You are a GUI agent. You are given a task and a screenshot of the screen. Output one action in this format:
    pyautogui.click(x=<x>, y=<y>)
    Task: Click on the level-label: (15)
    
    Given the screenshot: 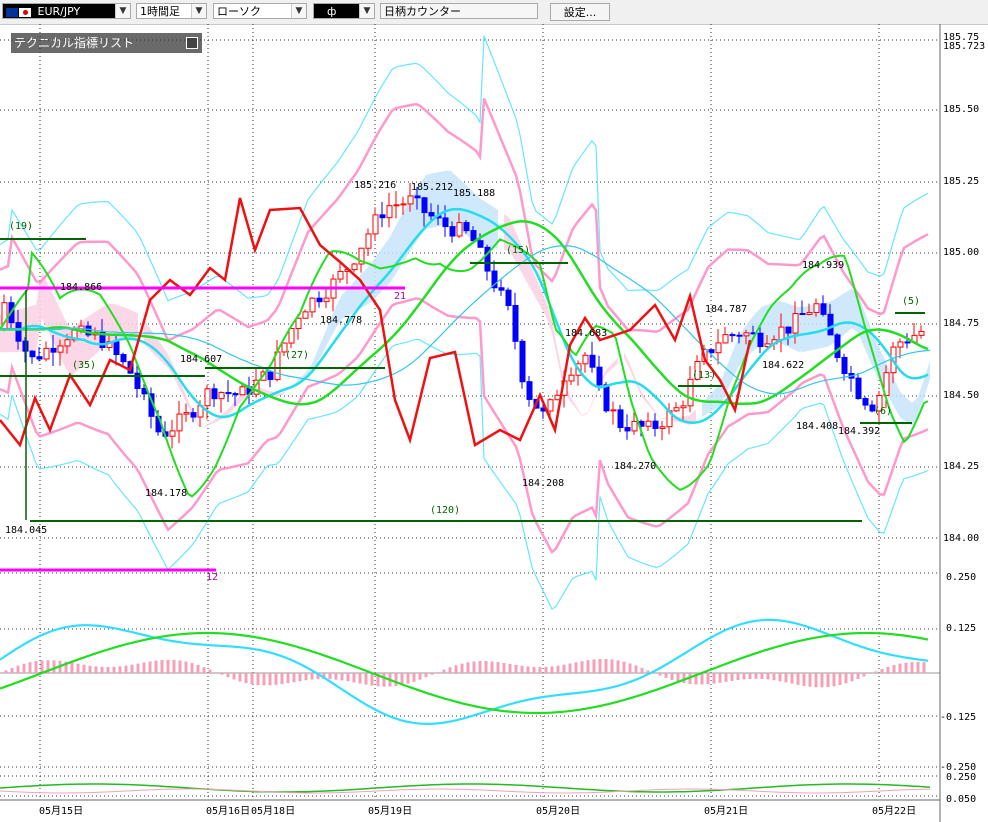 What is the action you would take?
    pyautogui.click(x=518, y=250)
    